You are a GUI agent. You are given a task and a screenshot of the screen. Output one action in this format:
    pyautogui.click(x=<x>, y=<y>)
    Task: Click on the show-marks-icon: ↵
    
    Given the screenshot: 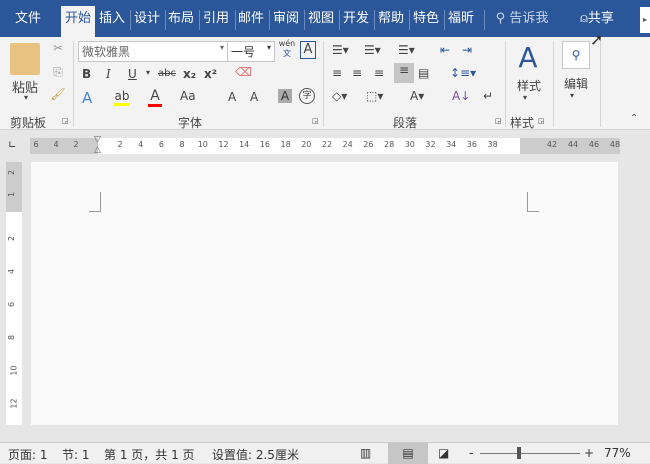 What is the action you would take?
    pyautogui.click(x=488, y=96)
    